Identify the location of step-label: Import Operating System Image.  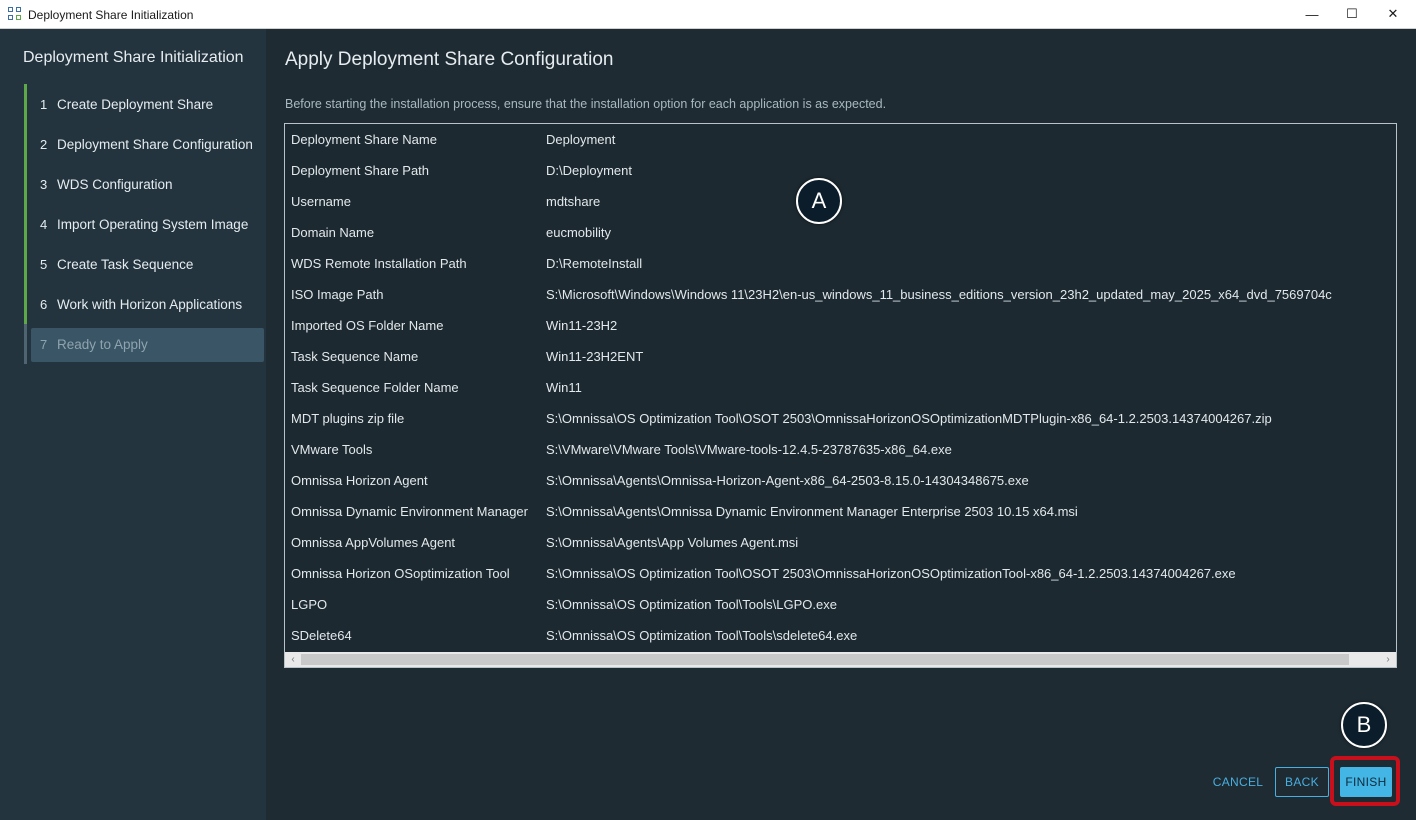
(153, 224).